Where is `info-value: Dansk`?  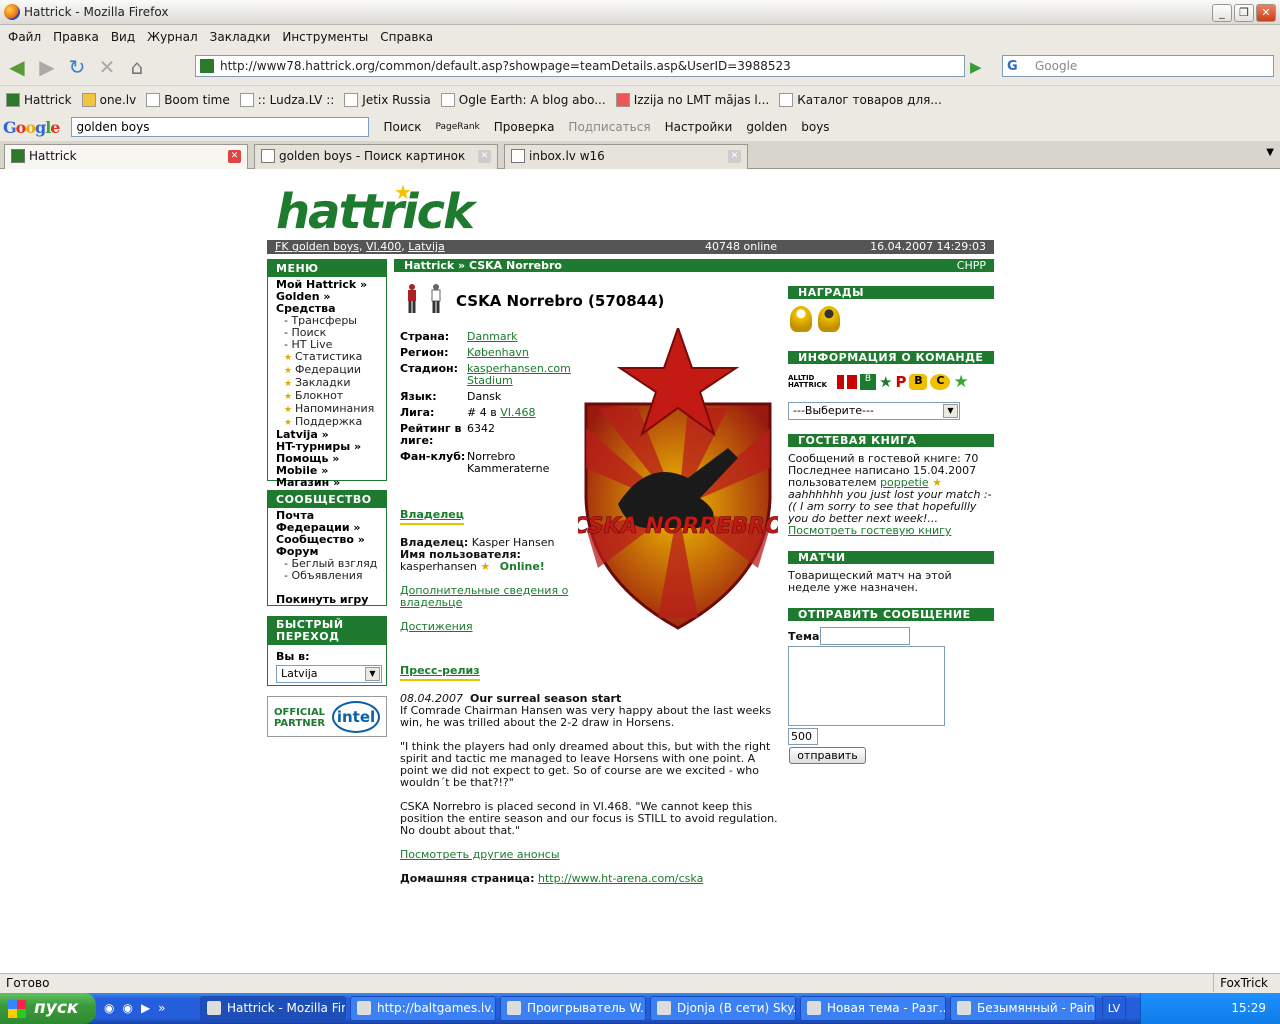 info-value: Dansk is located at coordinates (484, 396).